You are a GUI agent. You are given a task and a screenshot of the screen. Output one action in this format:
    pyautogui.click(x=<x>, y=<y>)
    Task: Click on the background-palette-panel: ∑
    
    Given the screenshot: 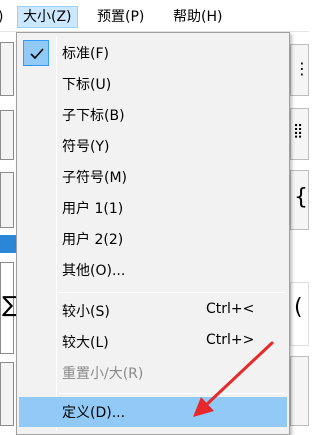 What is the action you would take?
    pyautogui.click(x=8, y=308)
    